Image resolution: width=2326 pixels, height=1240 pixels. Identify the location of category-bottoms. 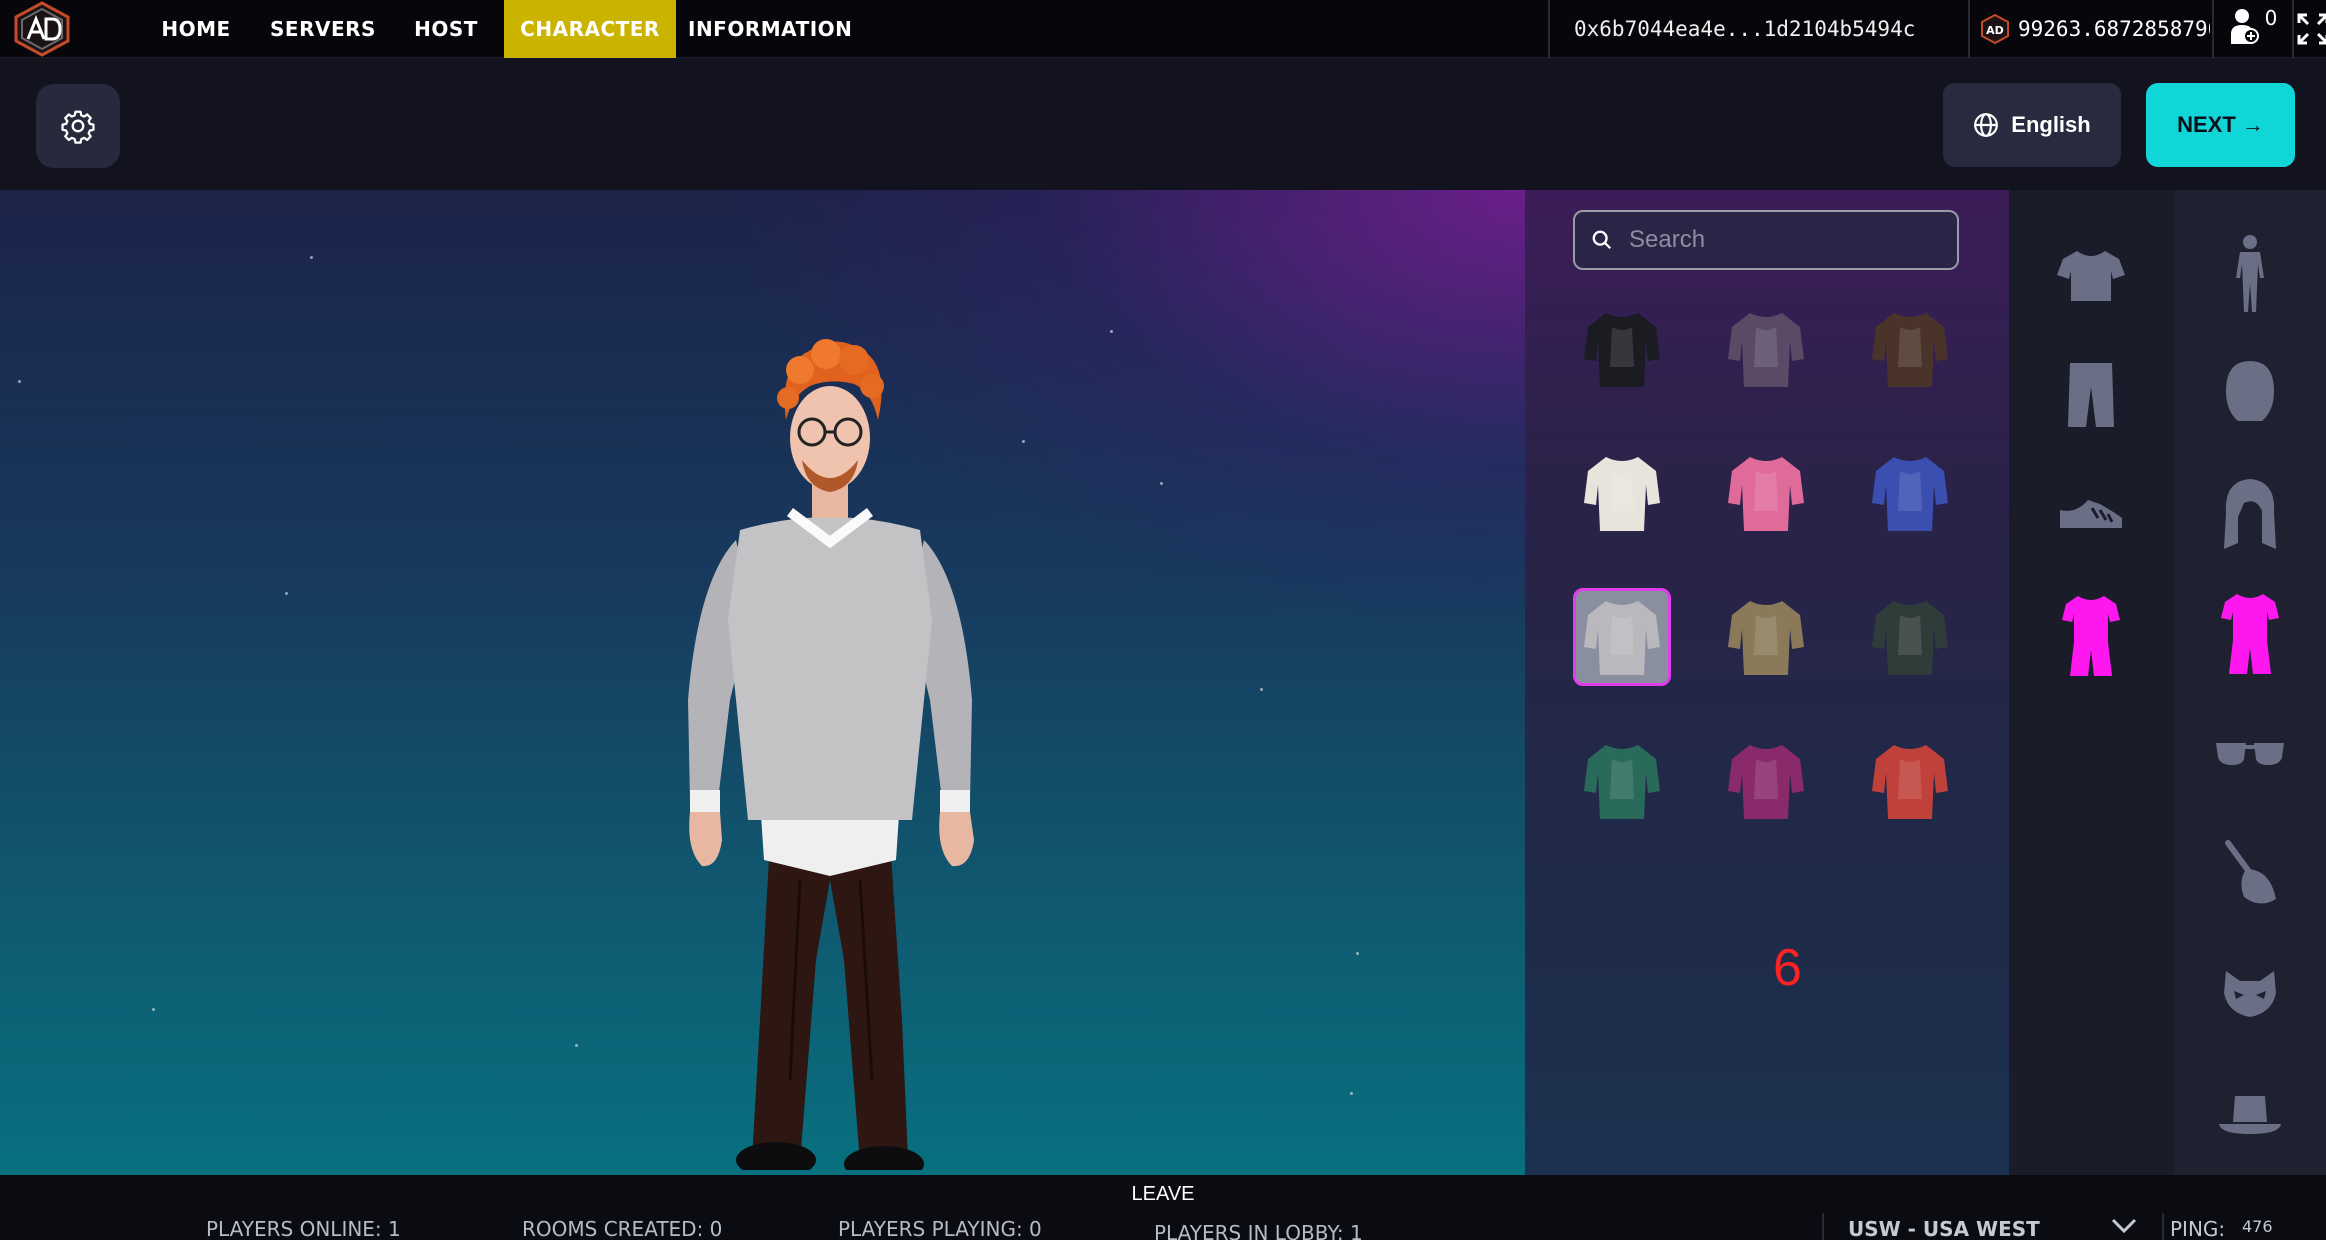
(2091, 396).